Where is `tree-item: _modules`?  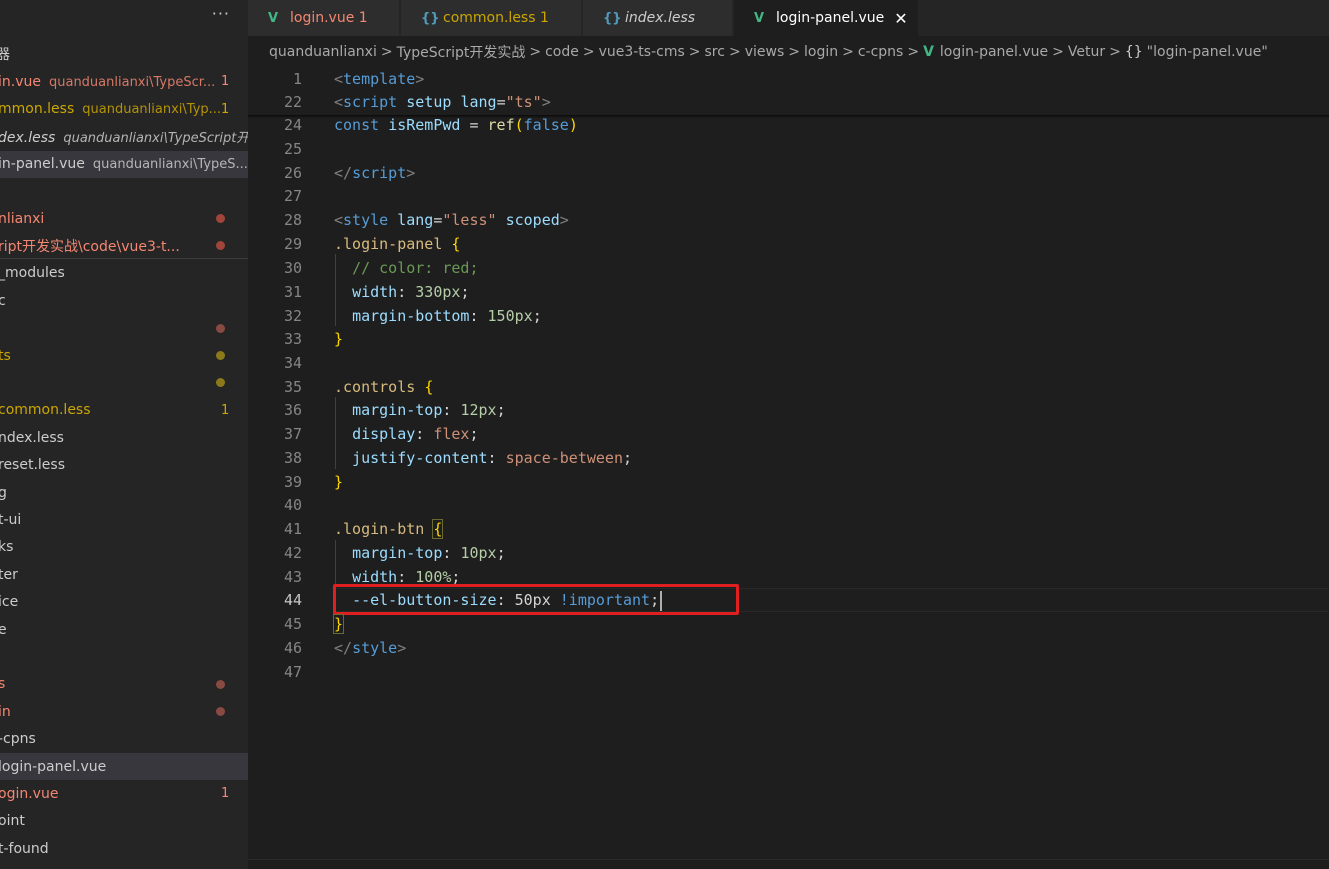
tree-item: _modules is located at coordinates (124, 273).